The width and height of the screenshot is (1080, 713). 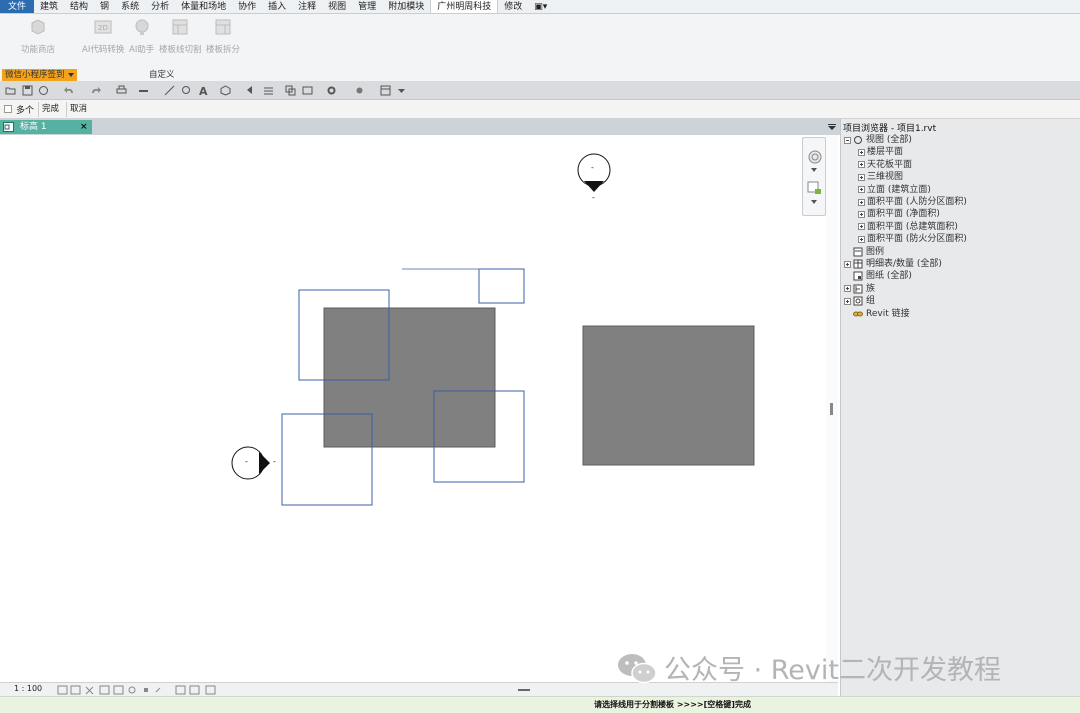 What do you see at coordinates (69, 90) in the screenshot?
I see `undo-icon` at bounding box center [69, 90].